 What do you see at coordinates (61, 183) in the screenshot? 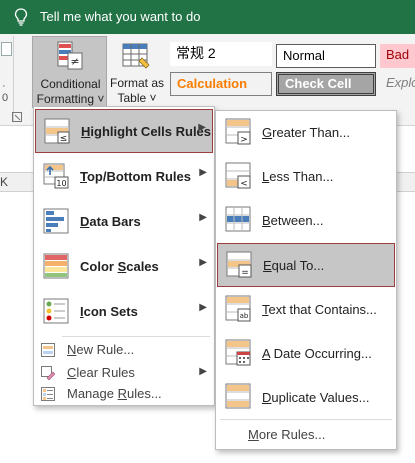
I see `svg-text: 10` at bounding box center [61, 183].